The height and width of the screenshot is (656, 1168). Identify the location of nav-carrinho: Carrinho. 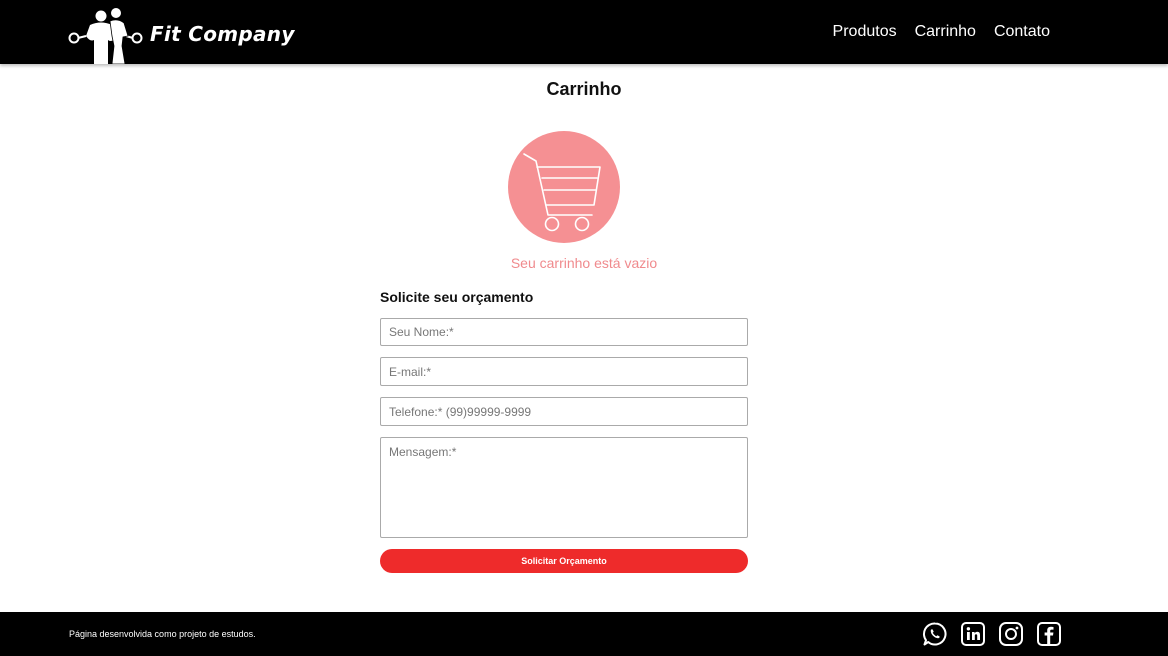
(945, 32).